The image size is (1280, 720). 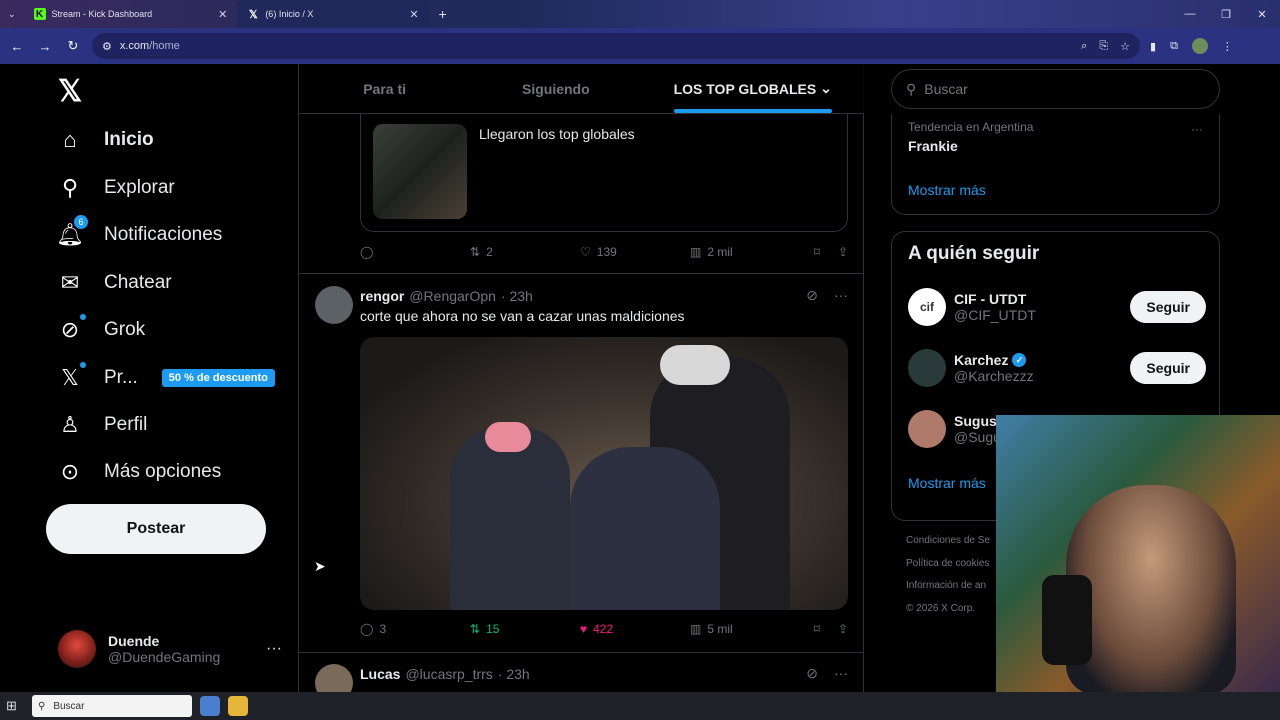 I want to click on taskbar-search: ⚲ Buscar, so click(x=112, y=706).